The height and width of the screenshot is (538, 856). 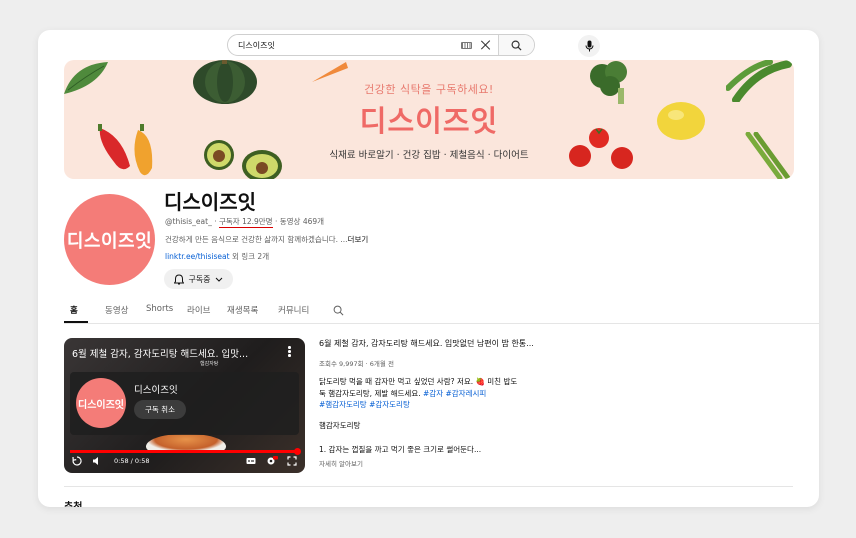 I want to click on volume-icon, so click(x=97, y=461).